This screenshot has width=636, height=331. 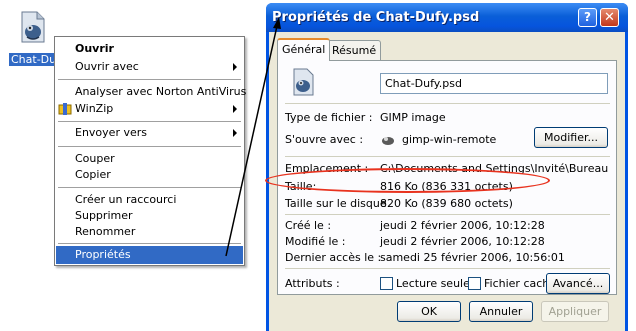 What do you see at coordinates (354, 50) in the screenshot?
I see `tab-summary: Résumé` at bounding box center [354, 50].